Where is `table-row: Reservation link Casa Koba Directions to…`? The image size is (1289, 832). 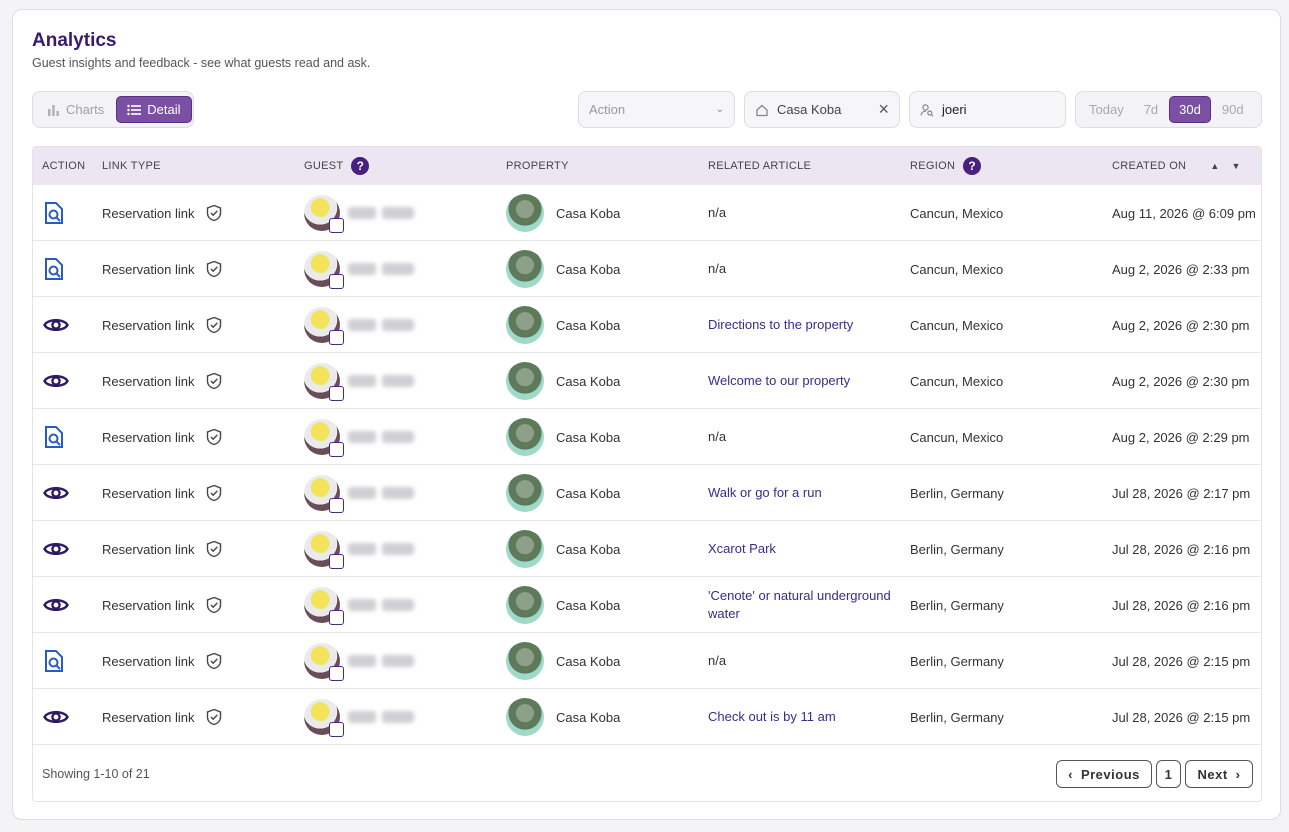 table-row: Reservation link Casa Koba Directions to… is located at coordinates (647, 325).